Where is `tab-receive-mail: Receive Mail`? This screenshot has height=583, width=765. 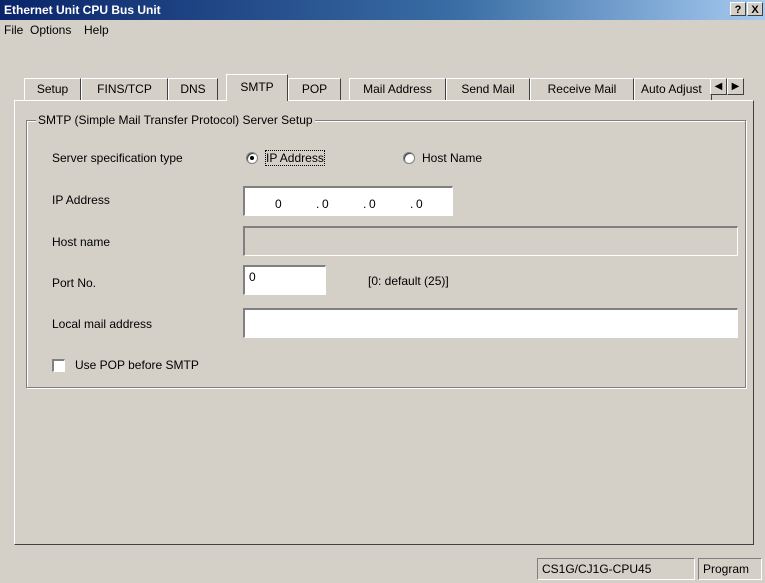
tab-receive-mail: Receive Mail is located at coordinates (582, 89).